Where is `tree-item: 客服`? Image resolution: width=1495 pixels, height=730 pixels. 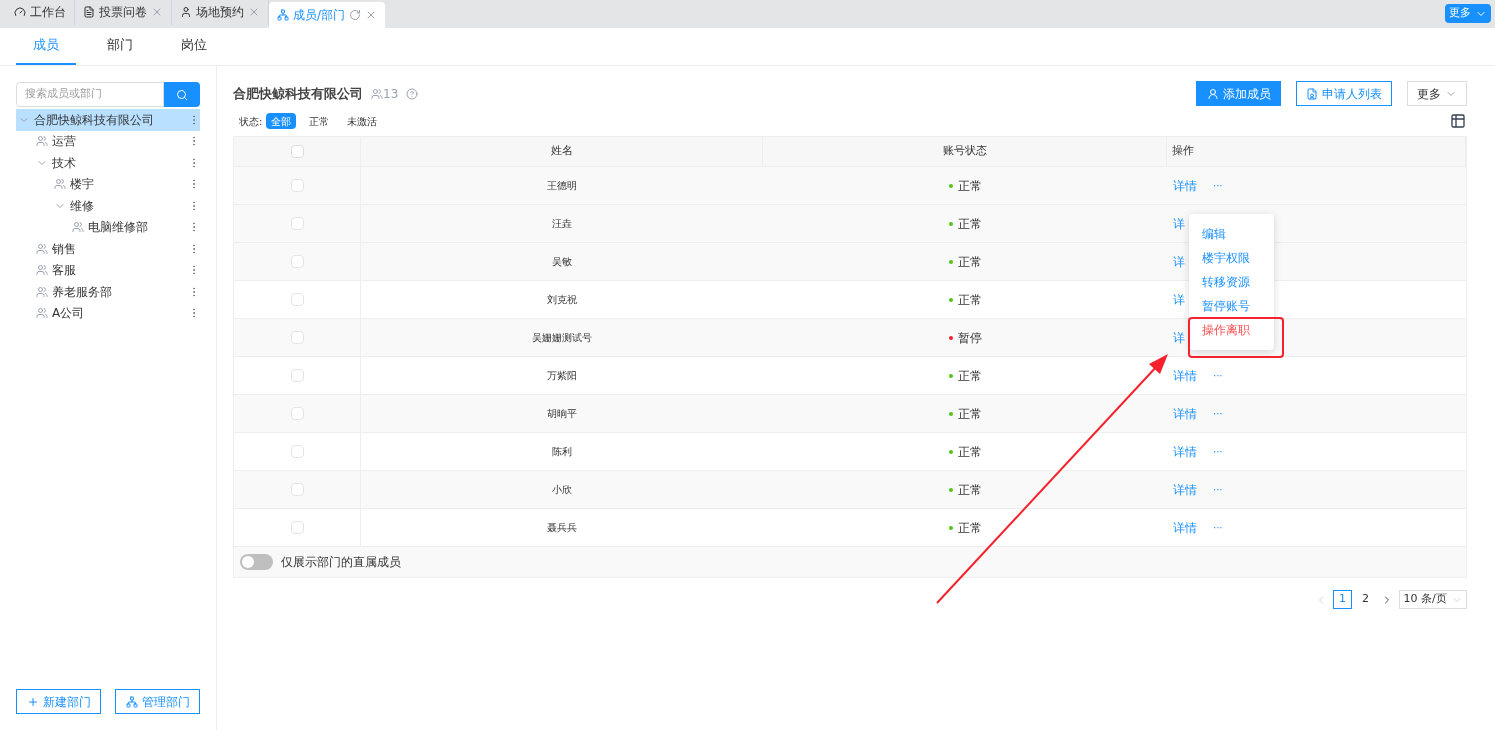 tree-item: 客服 is located at coordinates (108, 270).